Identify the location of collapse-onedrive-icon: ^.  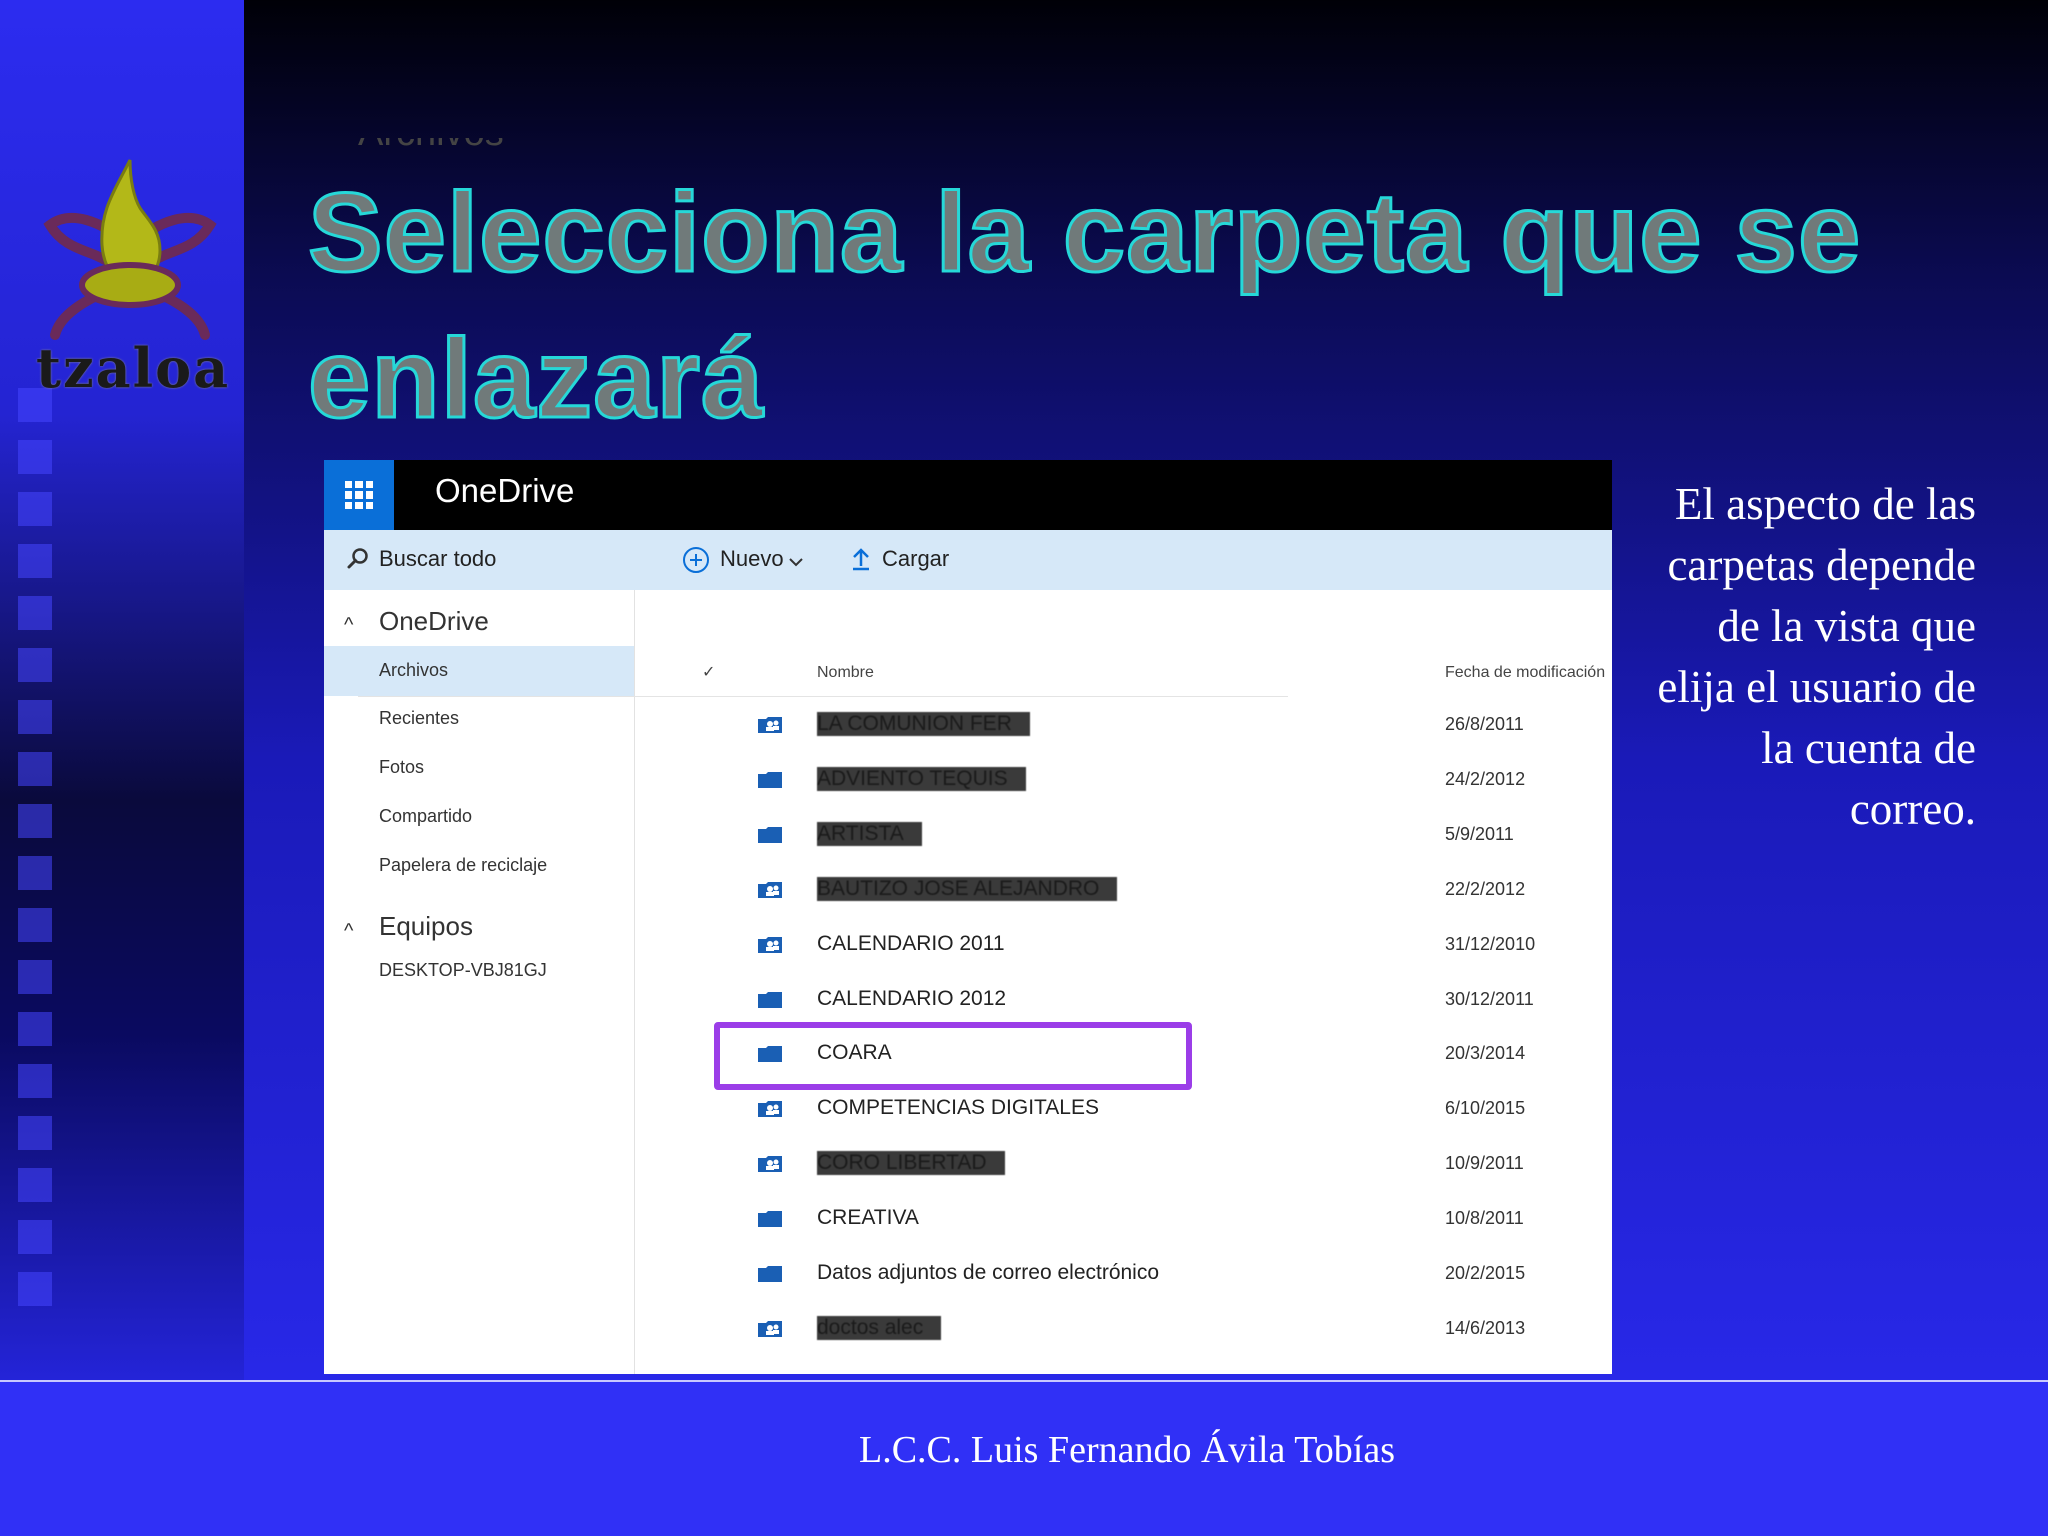
(348, 625).